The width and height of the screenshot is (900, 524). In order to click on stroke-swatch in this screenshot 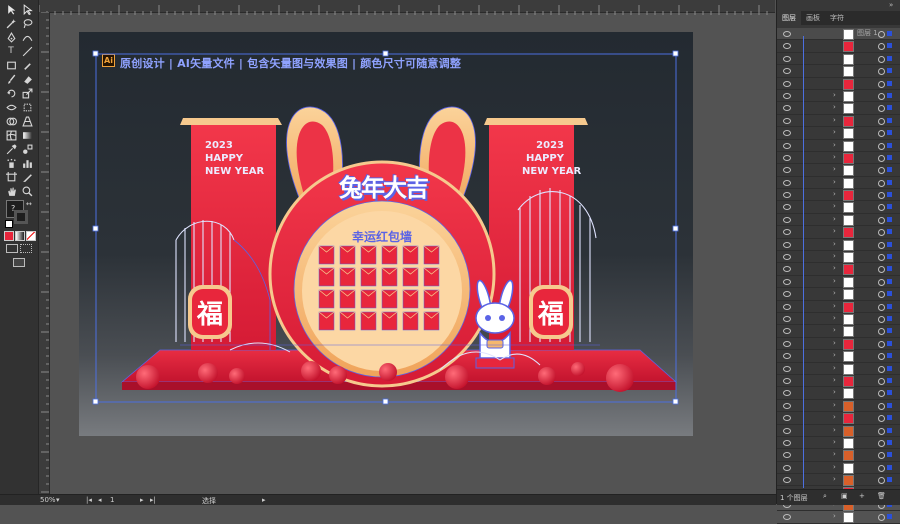, I will do `click(21, 217)`.